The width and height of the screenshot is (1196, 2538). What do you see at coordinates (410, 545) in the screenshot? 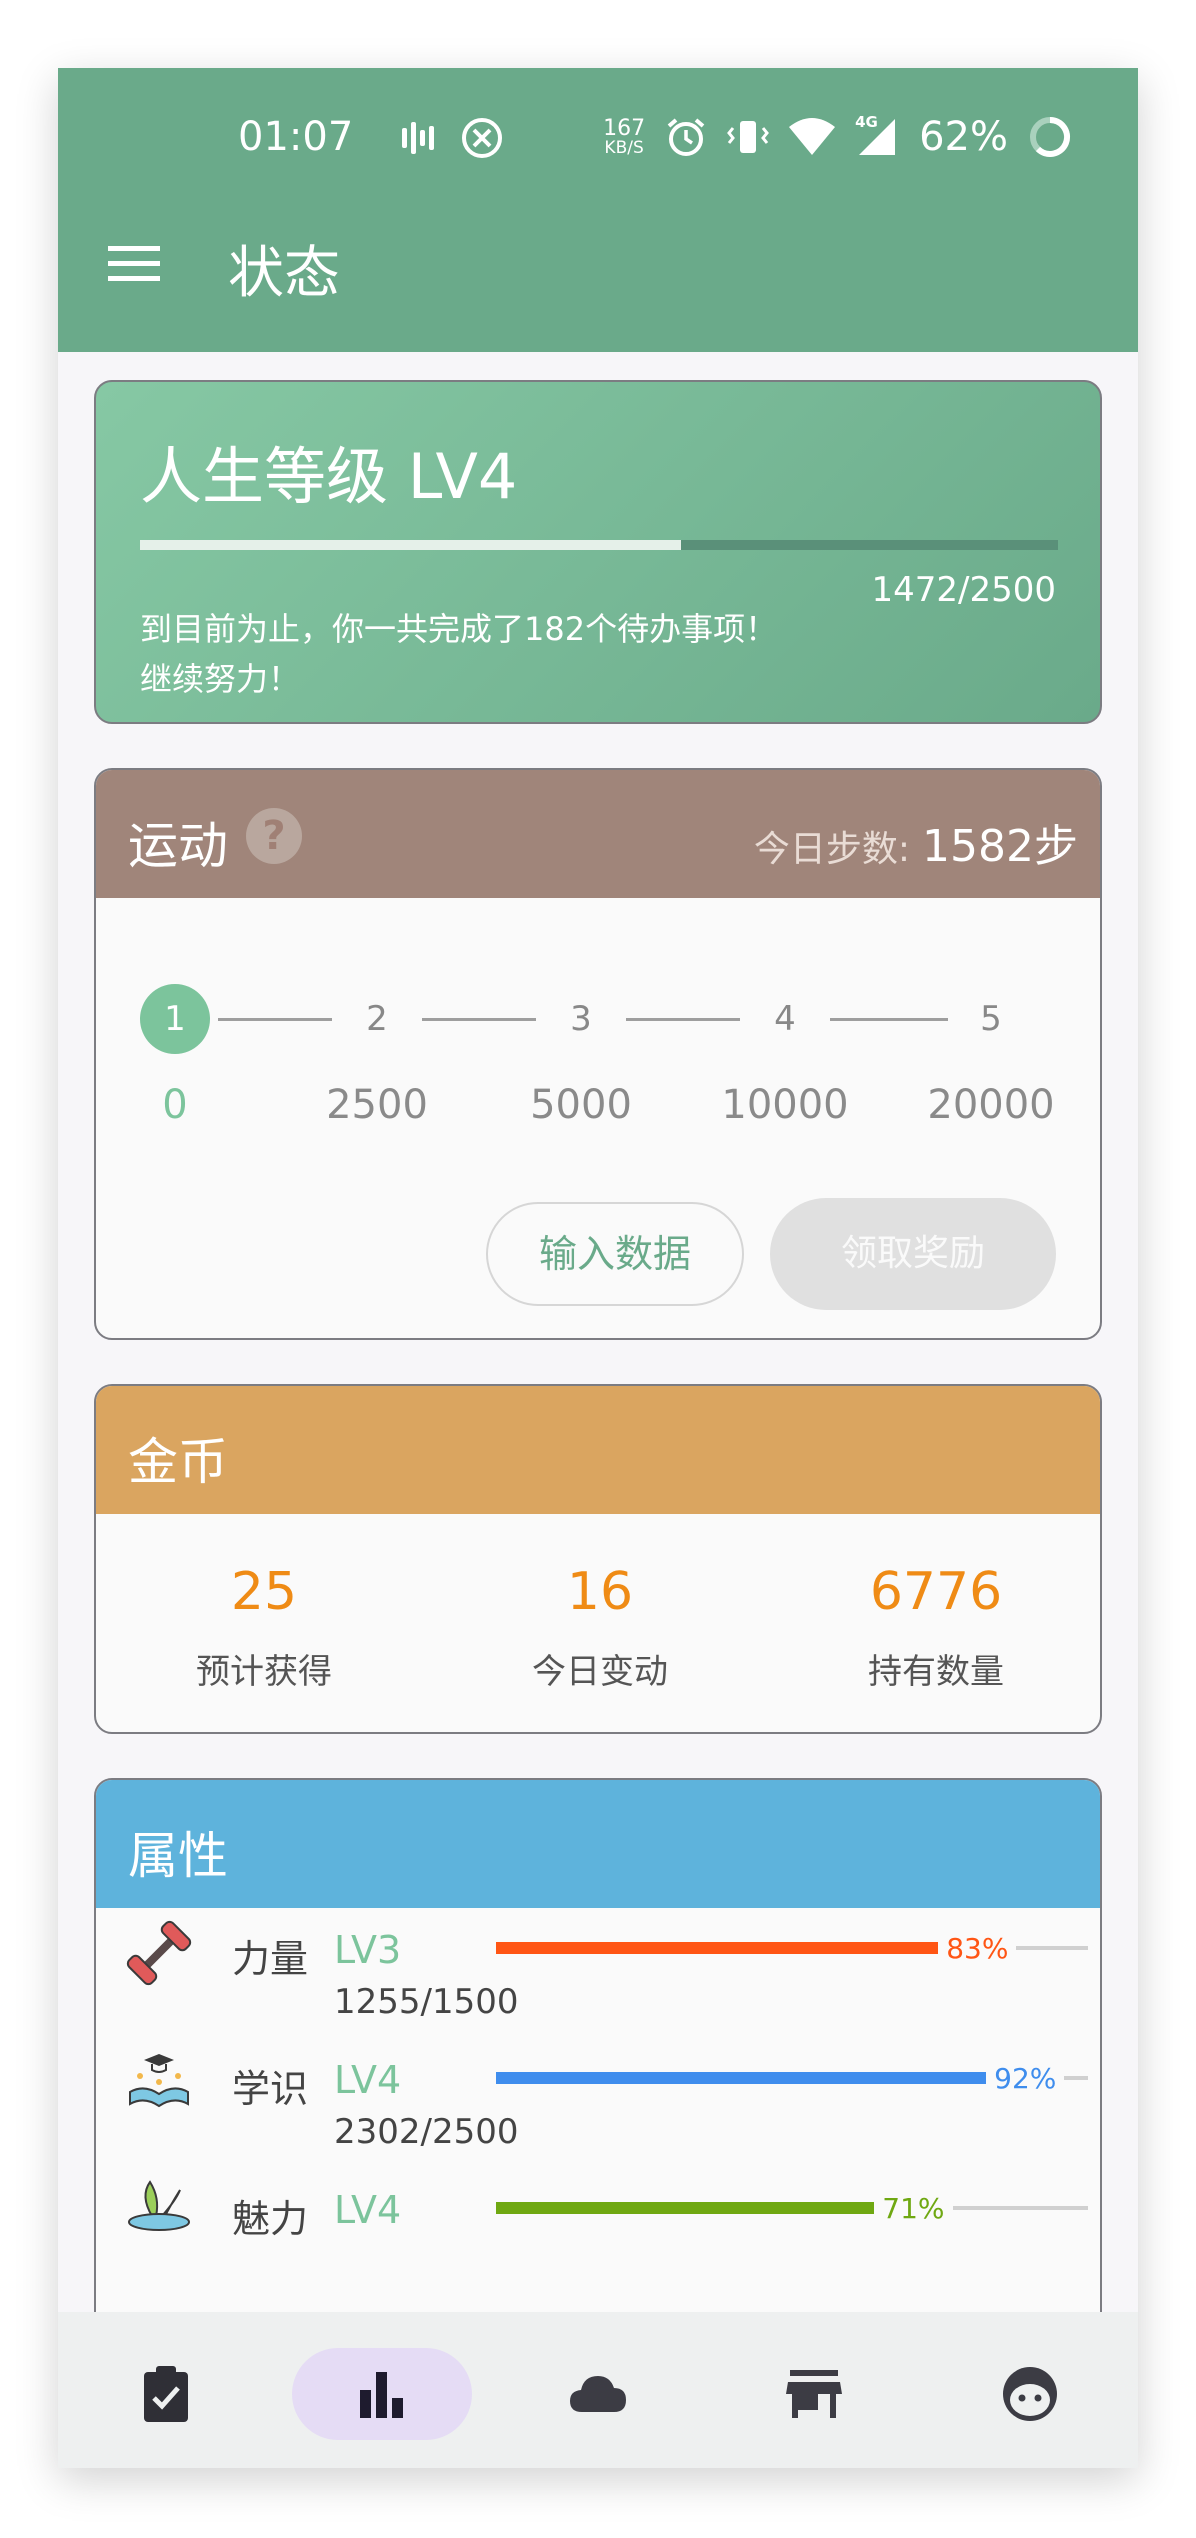
I see `level-progress-fill` at bounding box center [410, 545].